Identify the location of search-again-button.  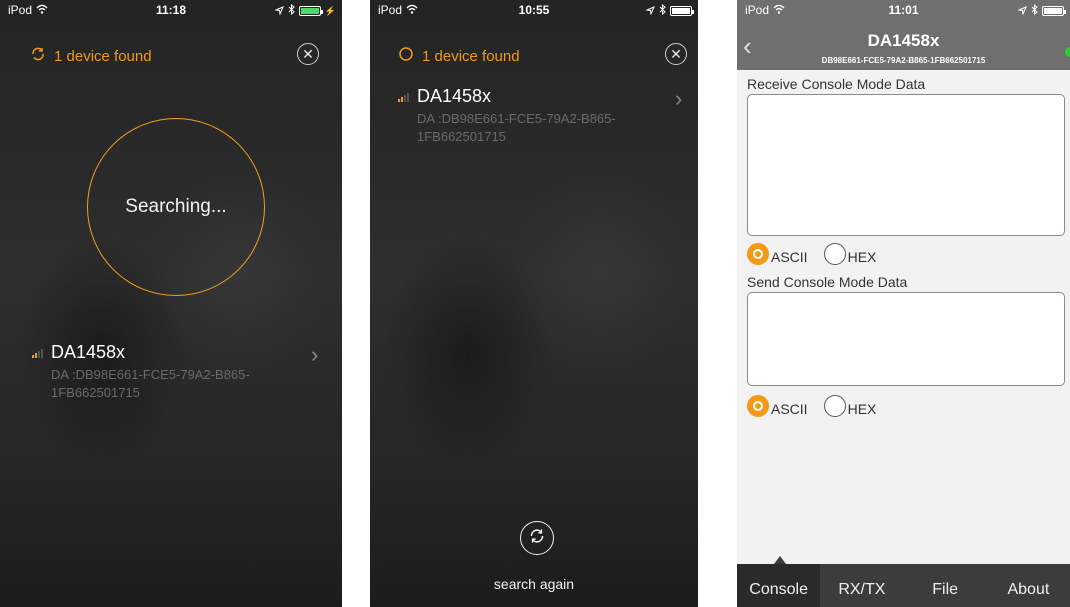
(537, 538).